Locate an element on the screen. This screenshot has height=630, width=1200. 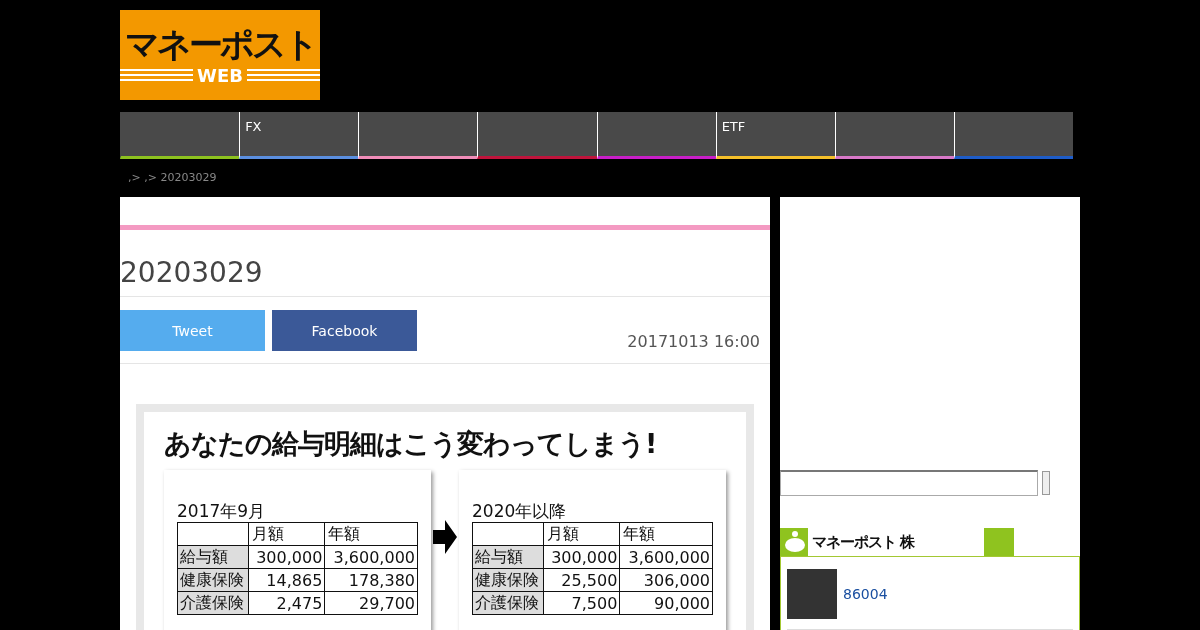
photo-placeholder is located at coordinates (812, 594).